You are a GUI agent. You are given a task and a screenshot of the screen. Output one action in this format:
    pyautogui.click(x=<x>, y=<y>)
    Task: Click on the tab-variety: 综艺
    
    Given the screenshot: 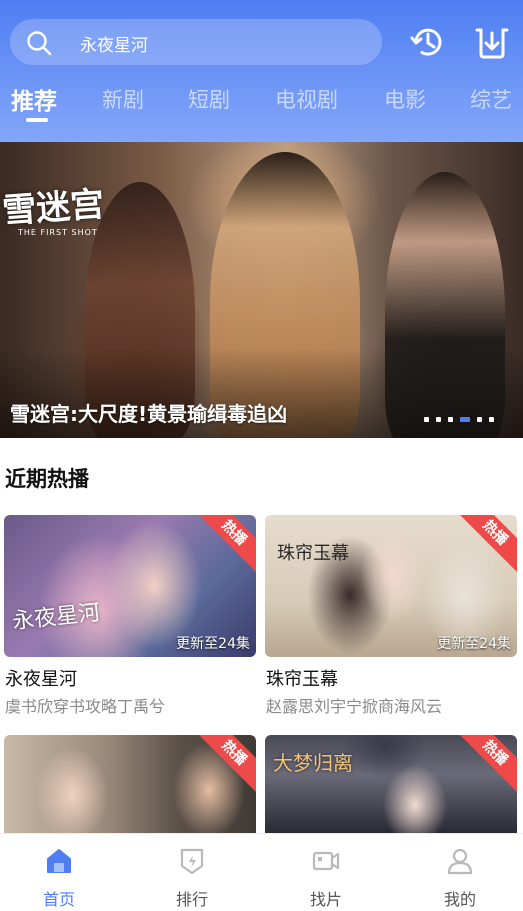 What is the action you would take?
    pyautogui.click(x=491, y=99)
    